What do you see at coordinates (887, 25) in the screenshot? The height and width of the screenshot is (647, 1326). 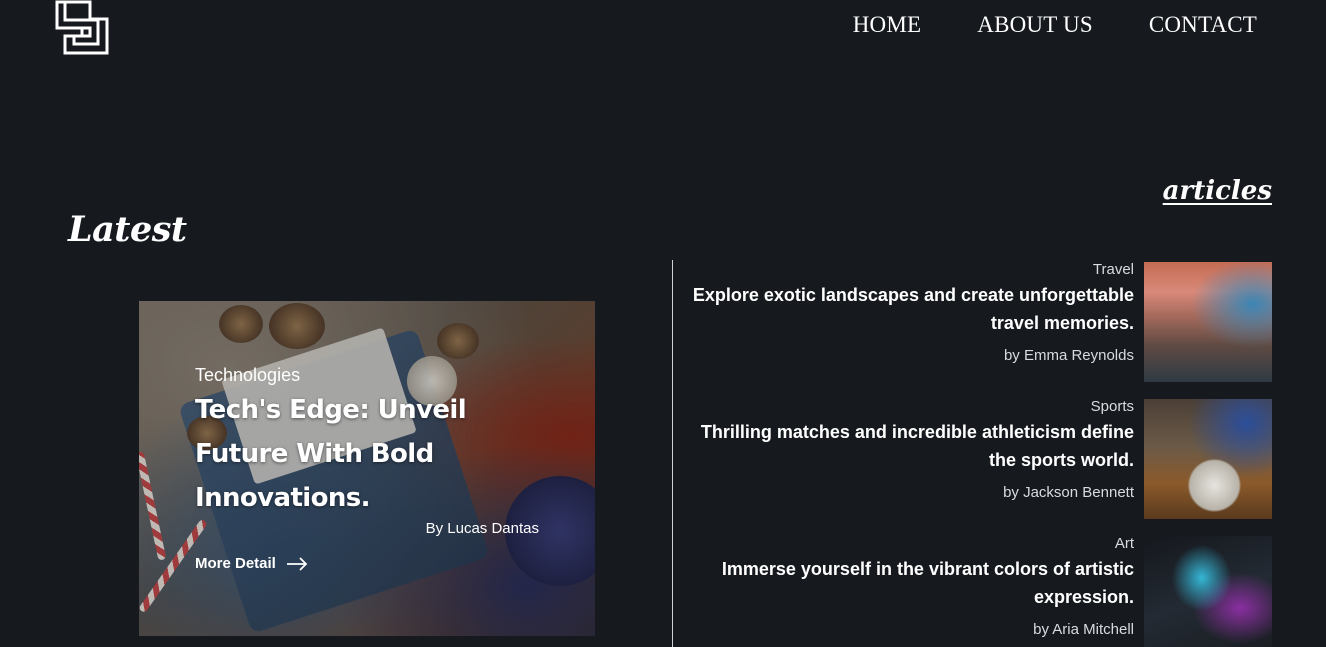 I see `nav-home-link: HOME` at bounding box center [887, 25].